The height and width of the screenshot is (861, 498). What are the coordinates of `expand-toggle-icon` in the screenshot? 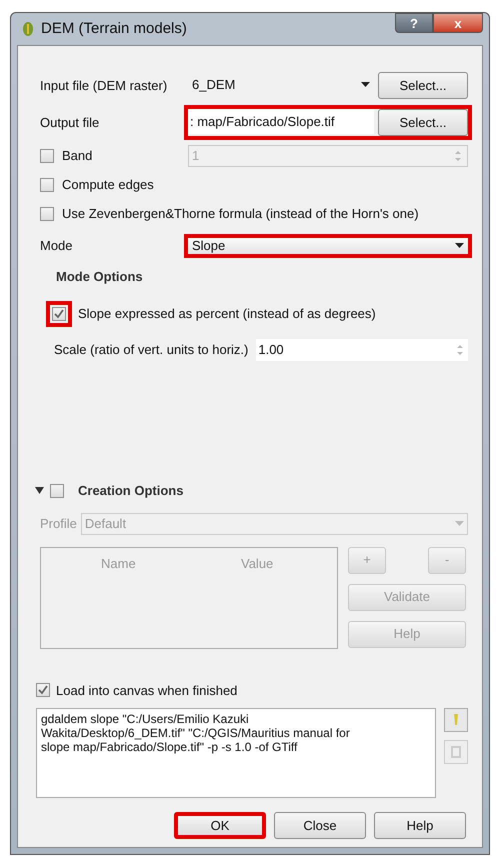 It's located at (39, 491).